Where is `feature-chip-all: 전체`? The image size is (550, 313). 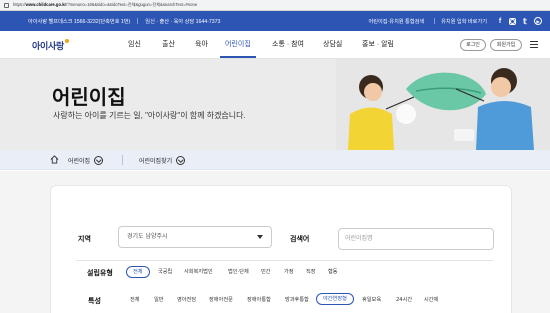 feature-chip-all: 전체 is located at coordinates (135, 300).